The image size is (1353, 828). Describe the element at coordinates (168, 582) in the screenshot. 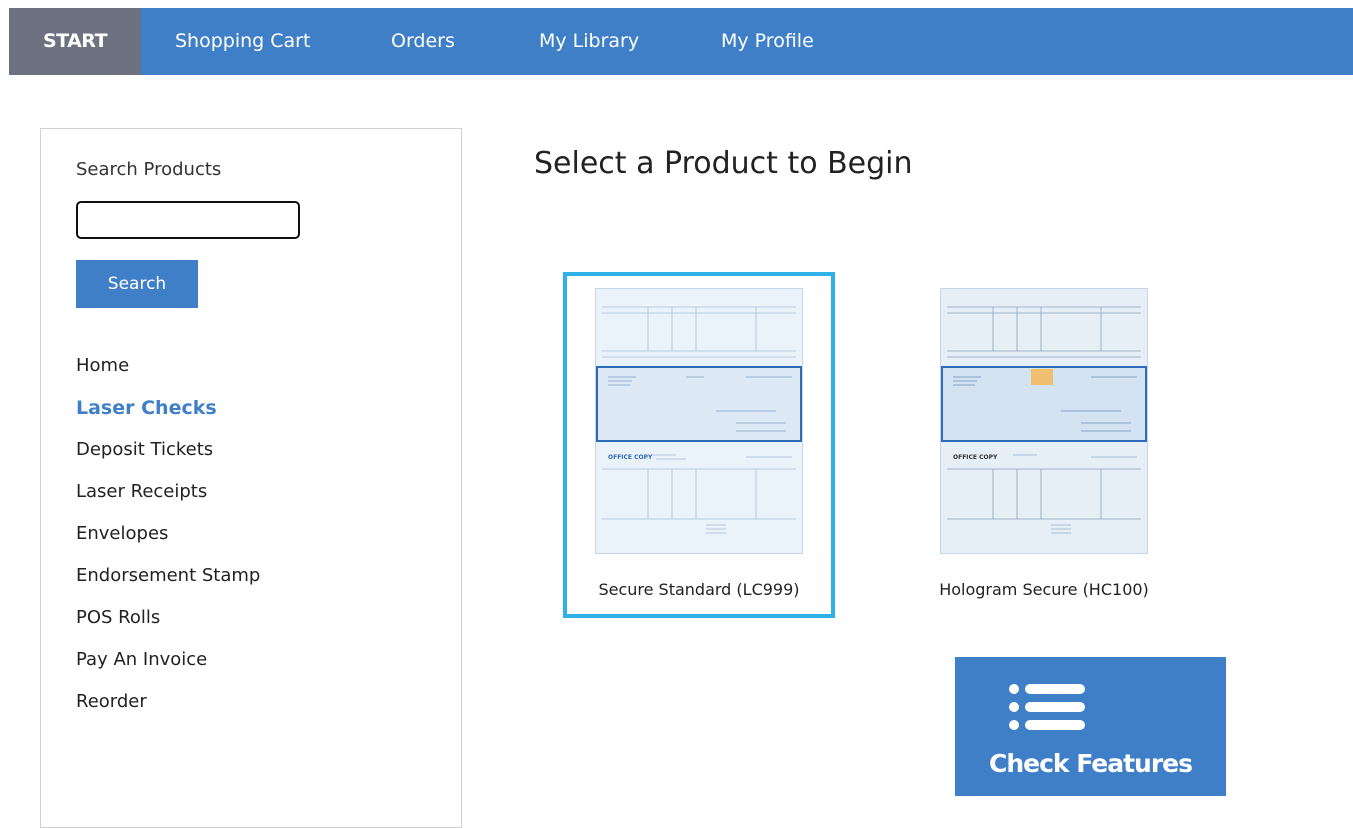

I see `category-endorsement-stamp: Endorsement Stamp` at that location.